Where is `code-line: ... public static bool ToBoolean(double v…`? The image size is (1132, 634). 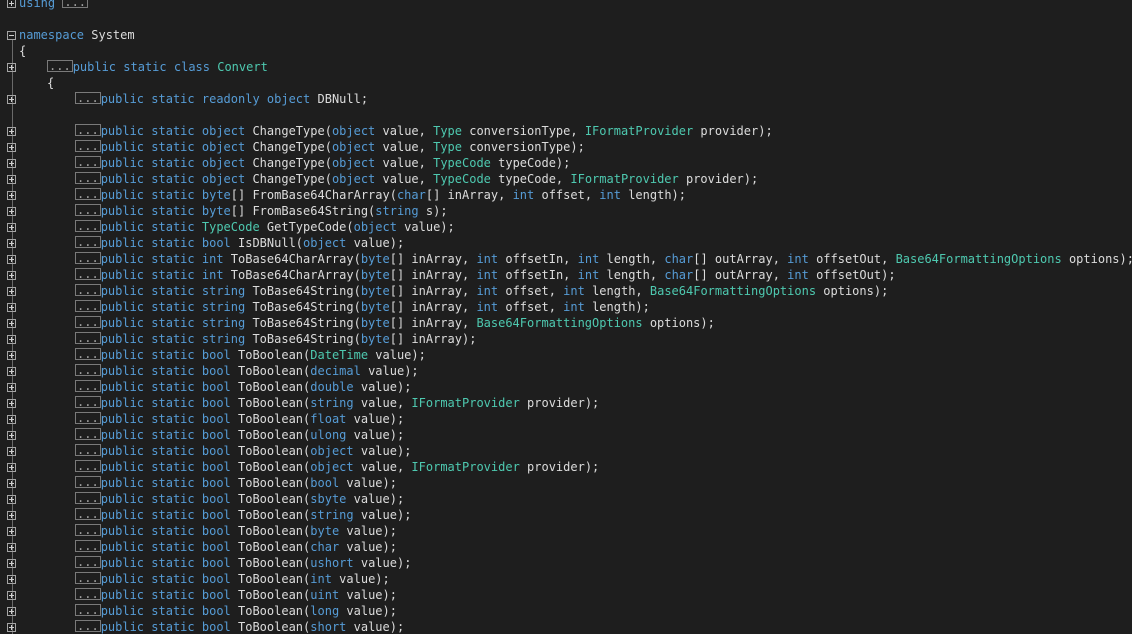
code-line: ... public static bool ToBoolean(double v… is located at coordinates (566, 387).